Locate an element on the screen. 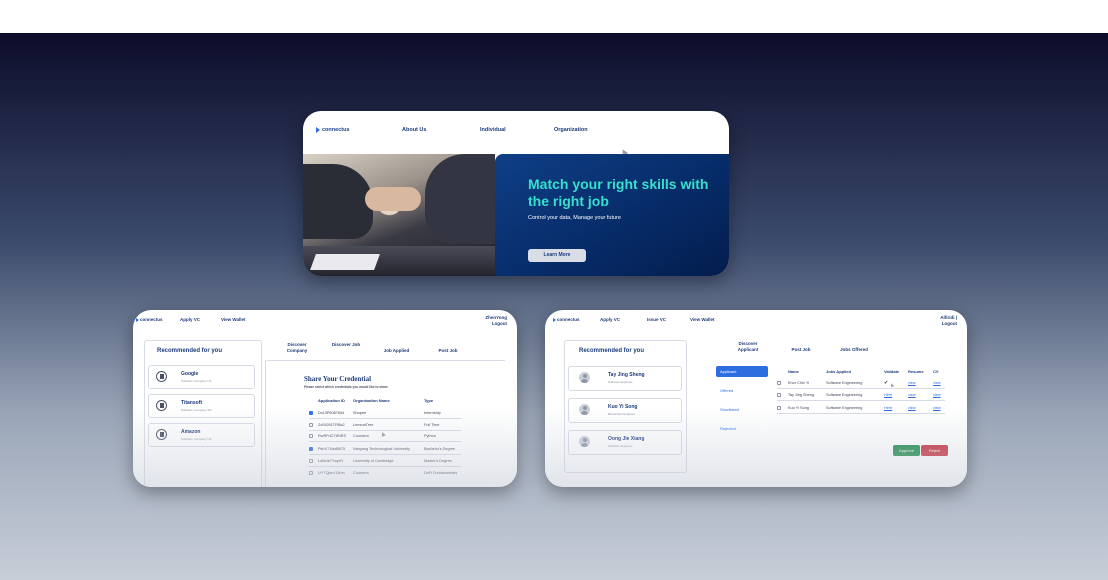 This screenshot has width=1108, height=580. credential-type: Internship is located at coordinates (432, 413).